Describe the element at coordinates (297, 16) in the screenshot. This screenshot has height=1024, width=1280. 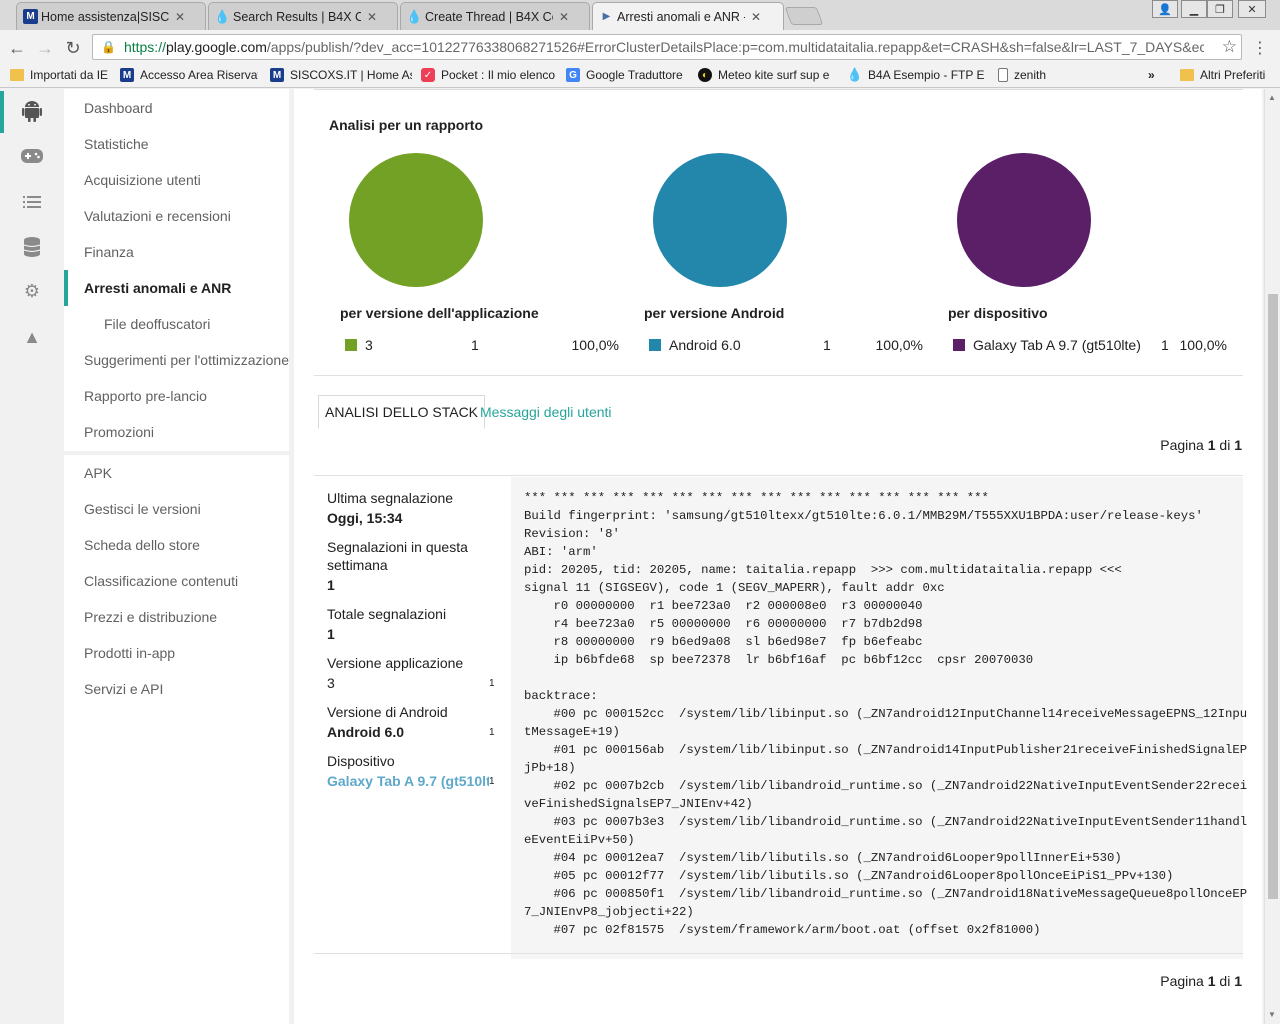
I see `tab-title: Search Results | B4X Com` at that location.